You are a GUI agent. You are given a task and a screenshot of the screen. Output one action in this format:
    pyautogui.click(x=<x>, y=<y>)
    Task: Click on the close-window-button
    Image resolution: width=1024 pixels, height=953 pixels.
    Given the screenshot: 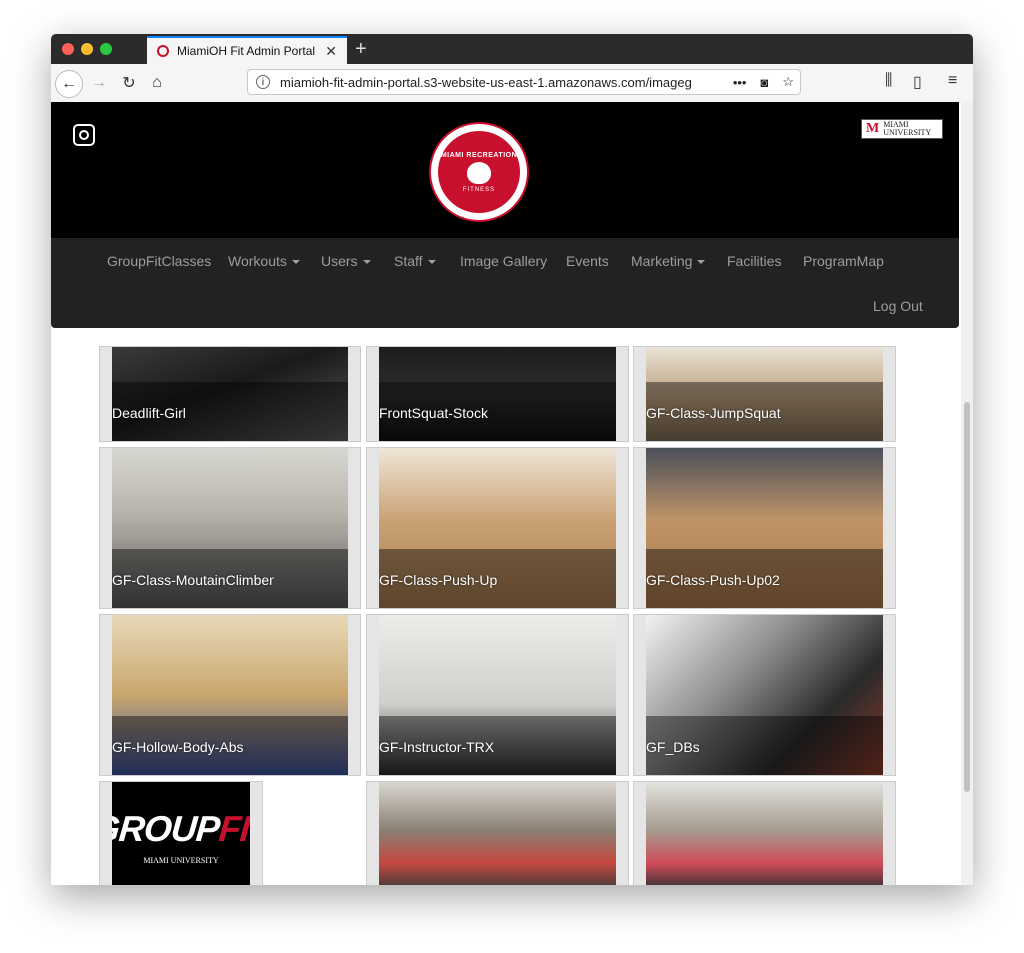 What is the action you would take?
    pyautogui.click(x=68, y=49)
    